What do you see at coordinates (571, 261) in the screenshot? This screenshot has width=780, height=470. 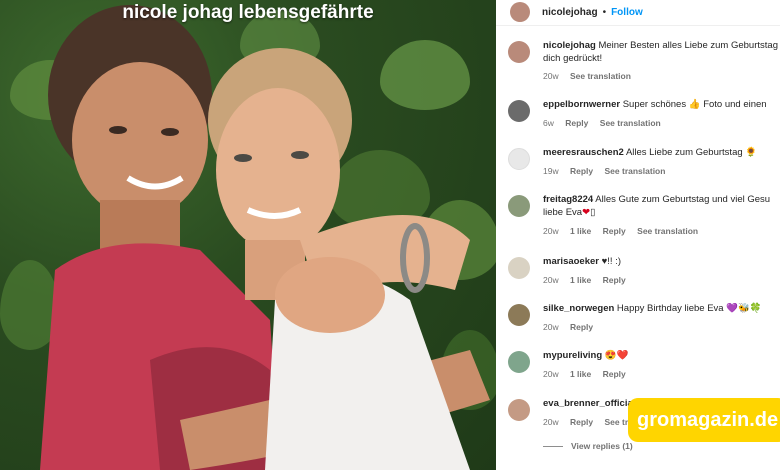 I see `commenter-username: marisaoeker` at bounding box center [571, 261].